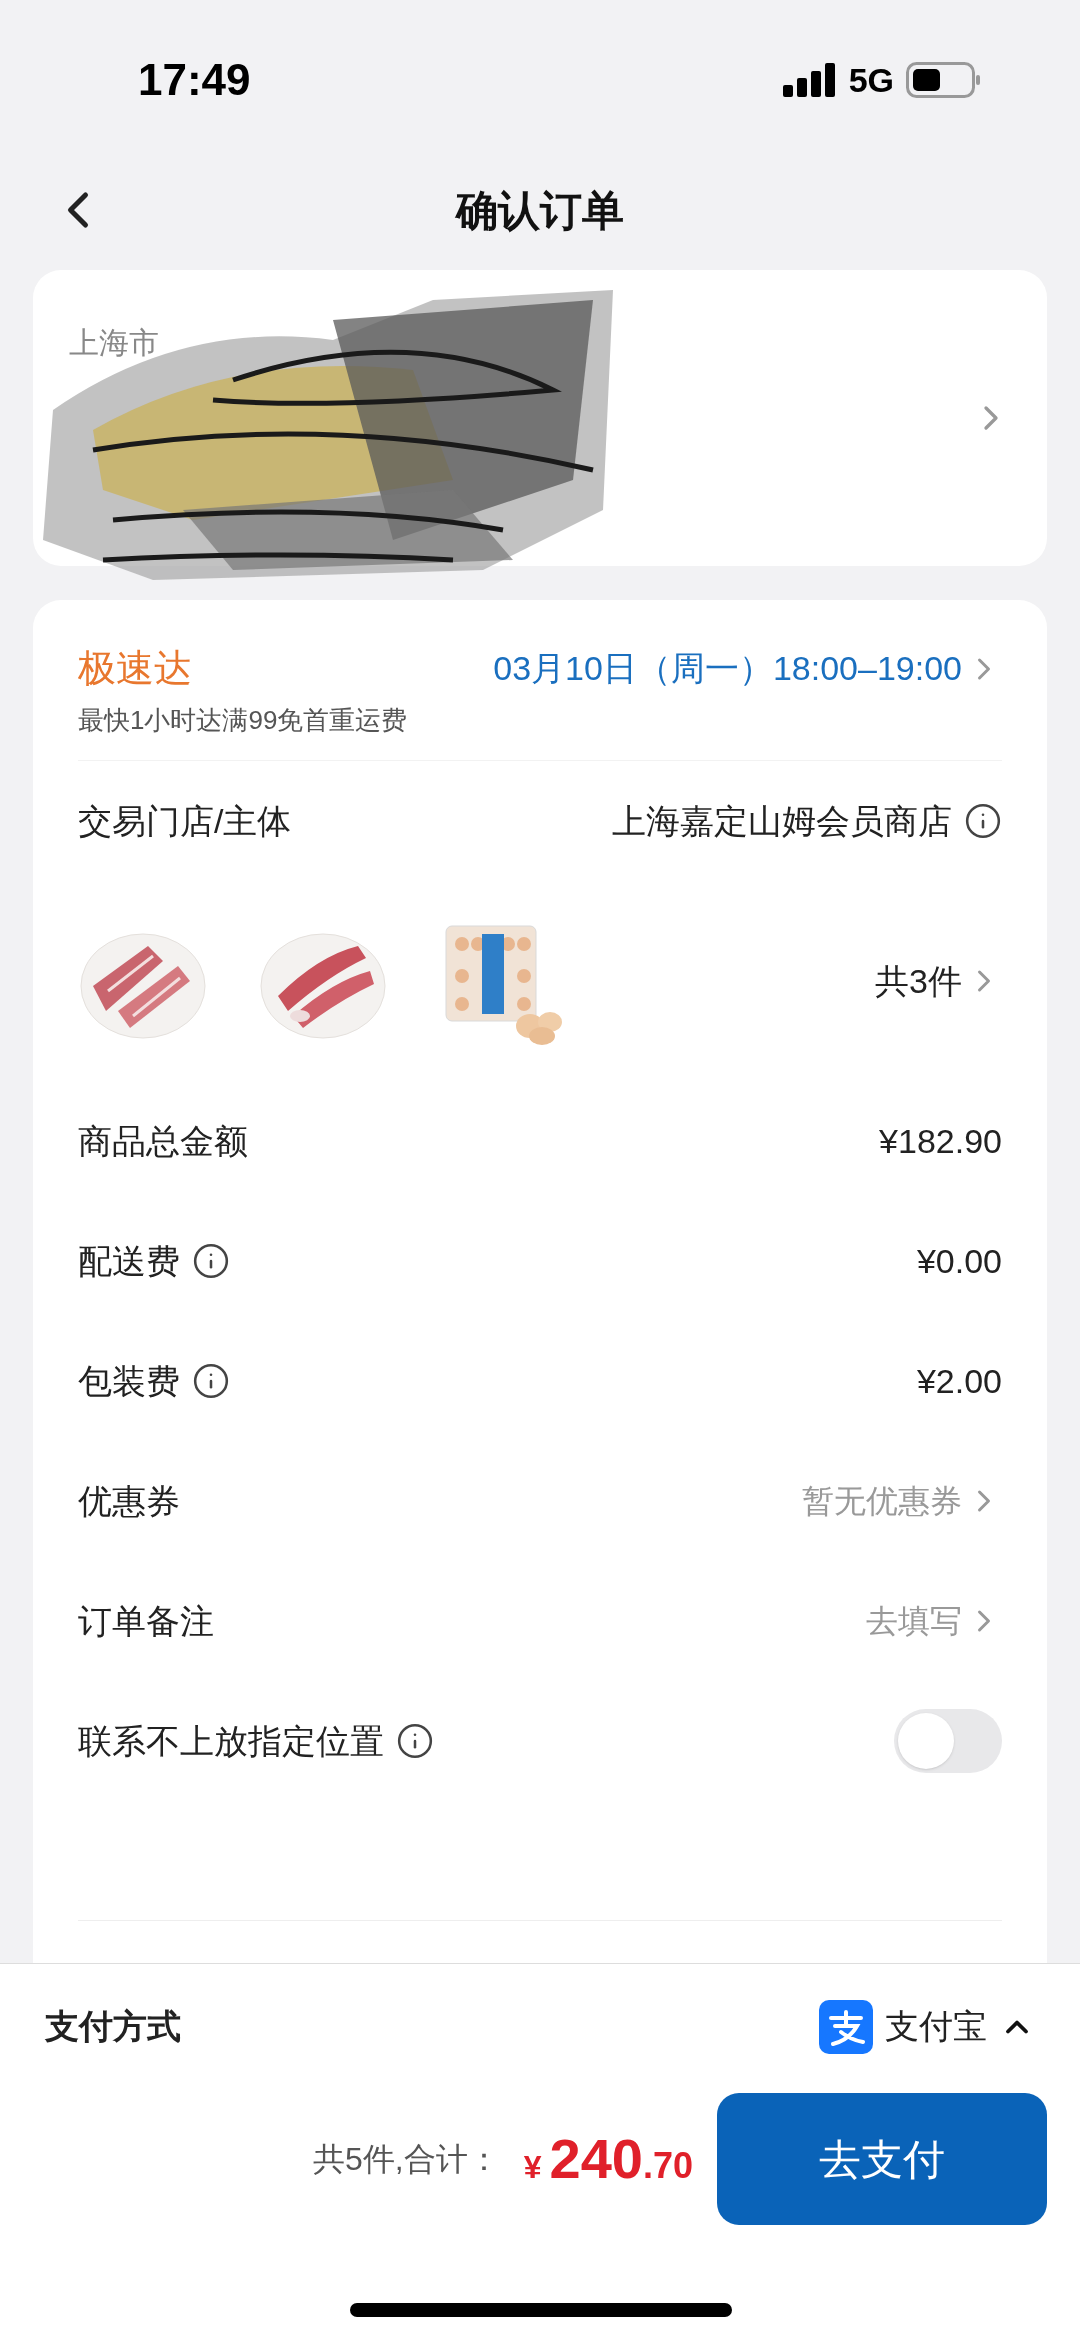  What do you see at coordinates (185, 821) in the screenshot?
I see `store-label: 交易门店/主体` at bounding box center [185, 821].